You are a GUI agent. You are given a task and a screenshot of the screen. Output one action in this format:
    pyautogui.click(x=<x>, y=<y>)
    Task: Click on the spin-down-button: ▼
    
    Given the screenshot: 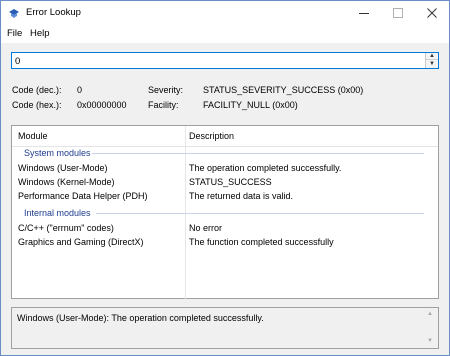 What is the action you would take?
    pyautogui.click(x=432, y=63)
    